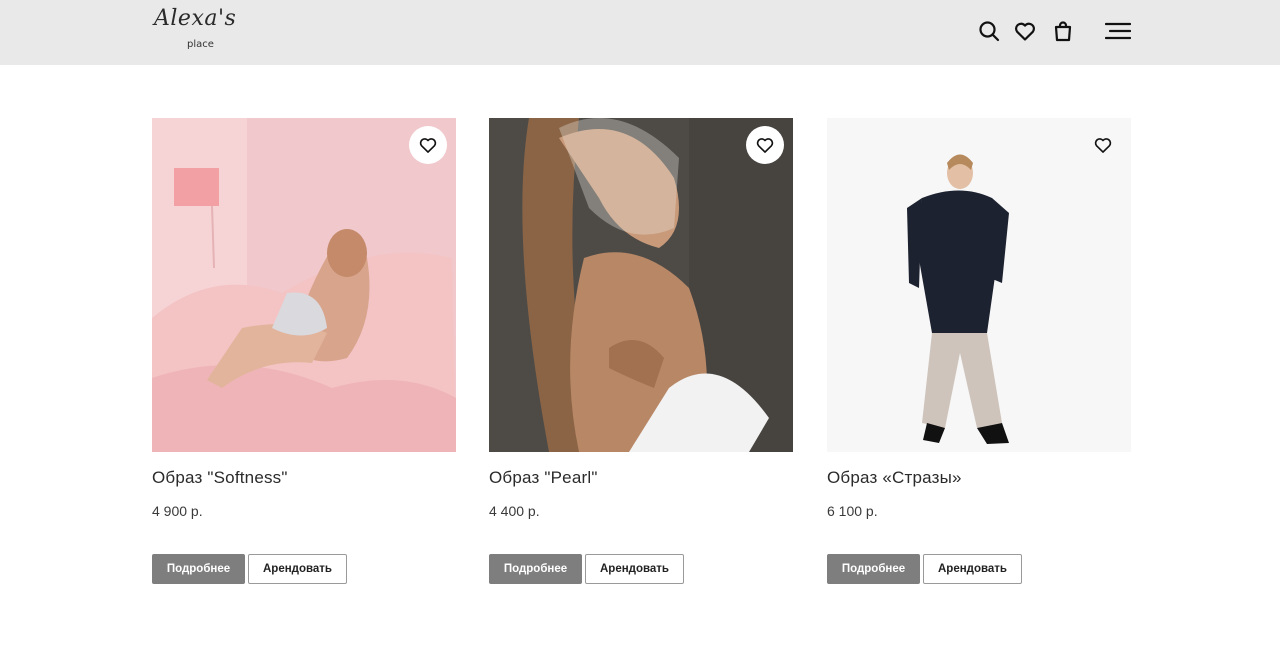  What do you see at coordinates (1118, 31) in the screenshot?
I see `menu-icon` at bounding box center [1118, 31].